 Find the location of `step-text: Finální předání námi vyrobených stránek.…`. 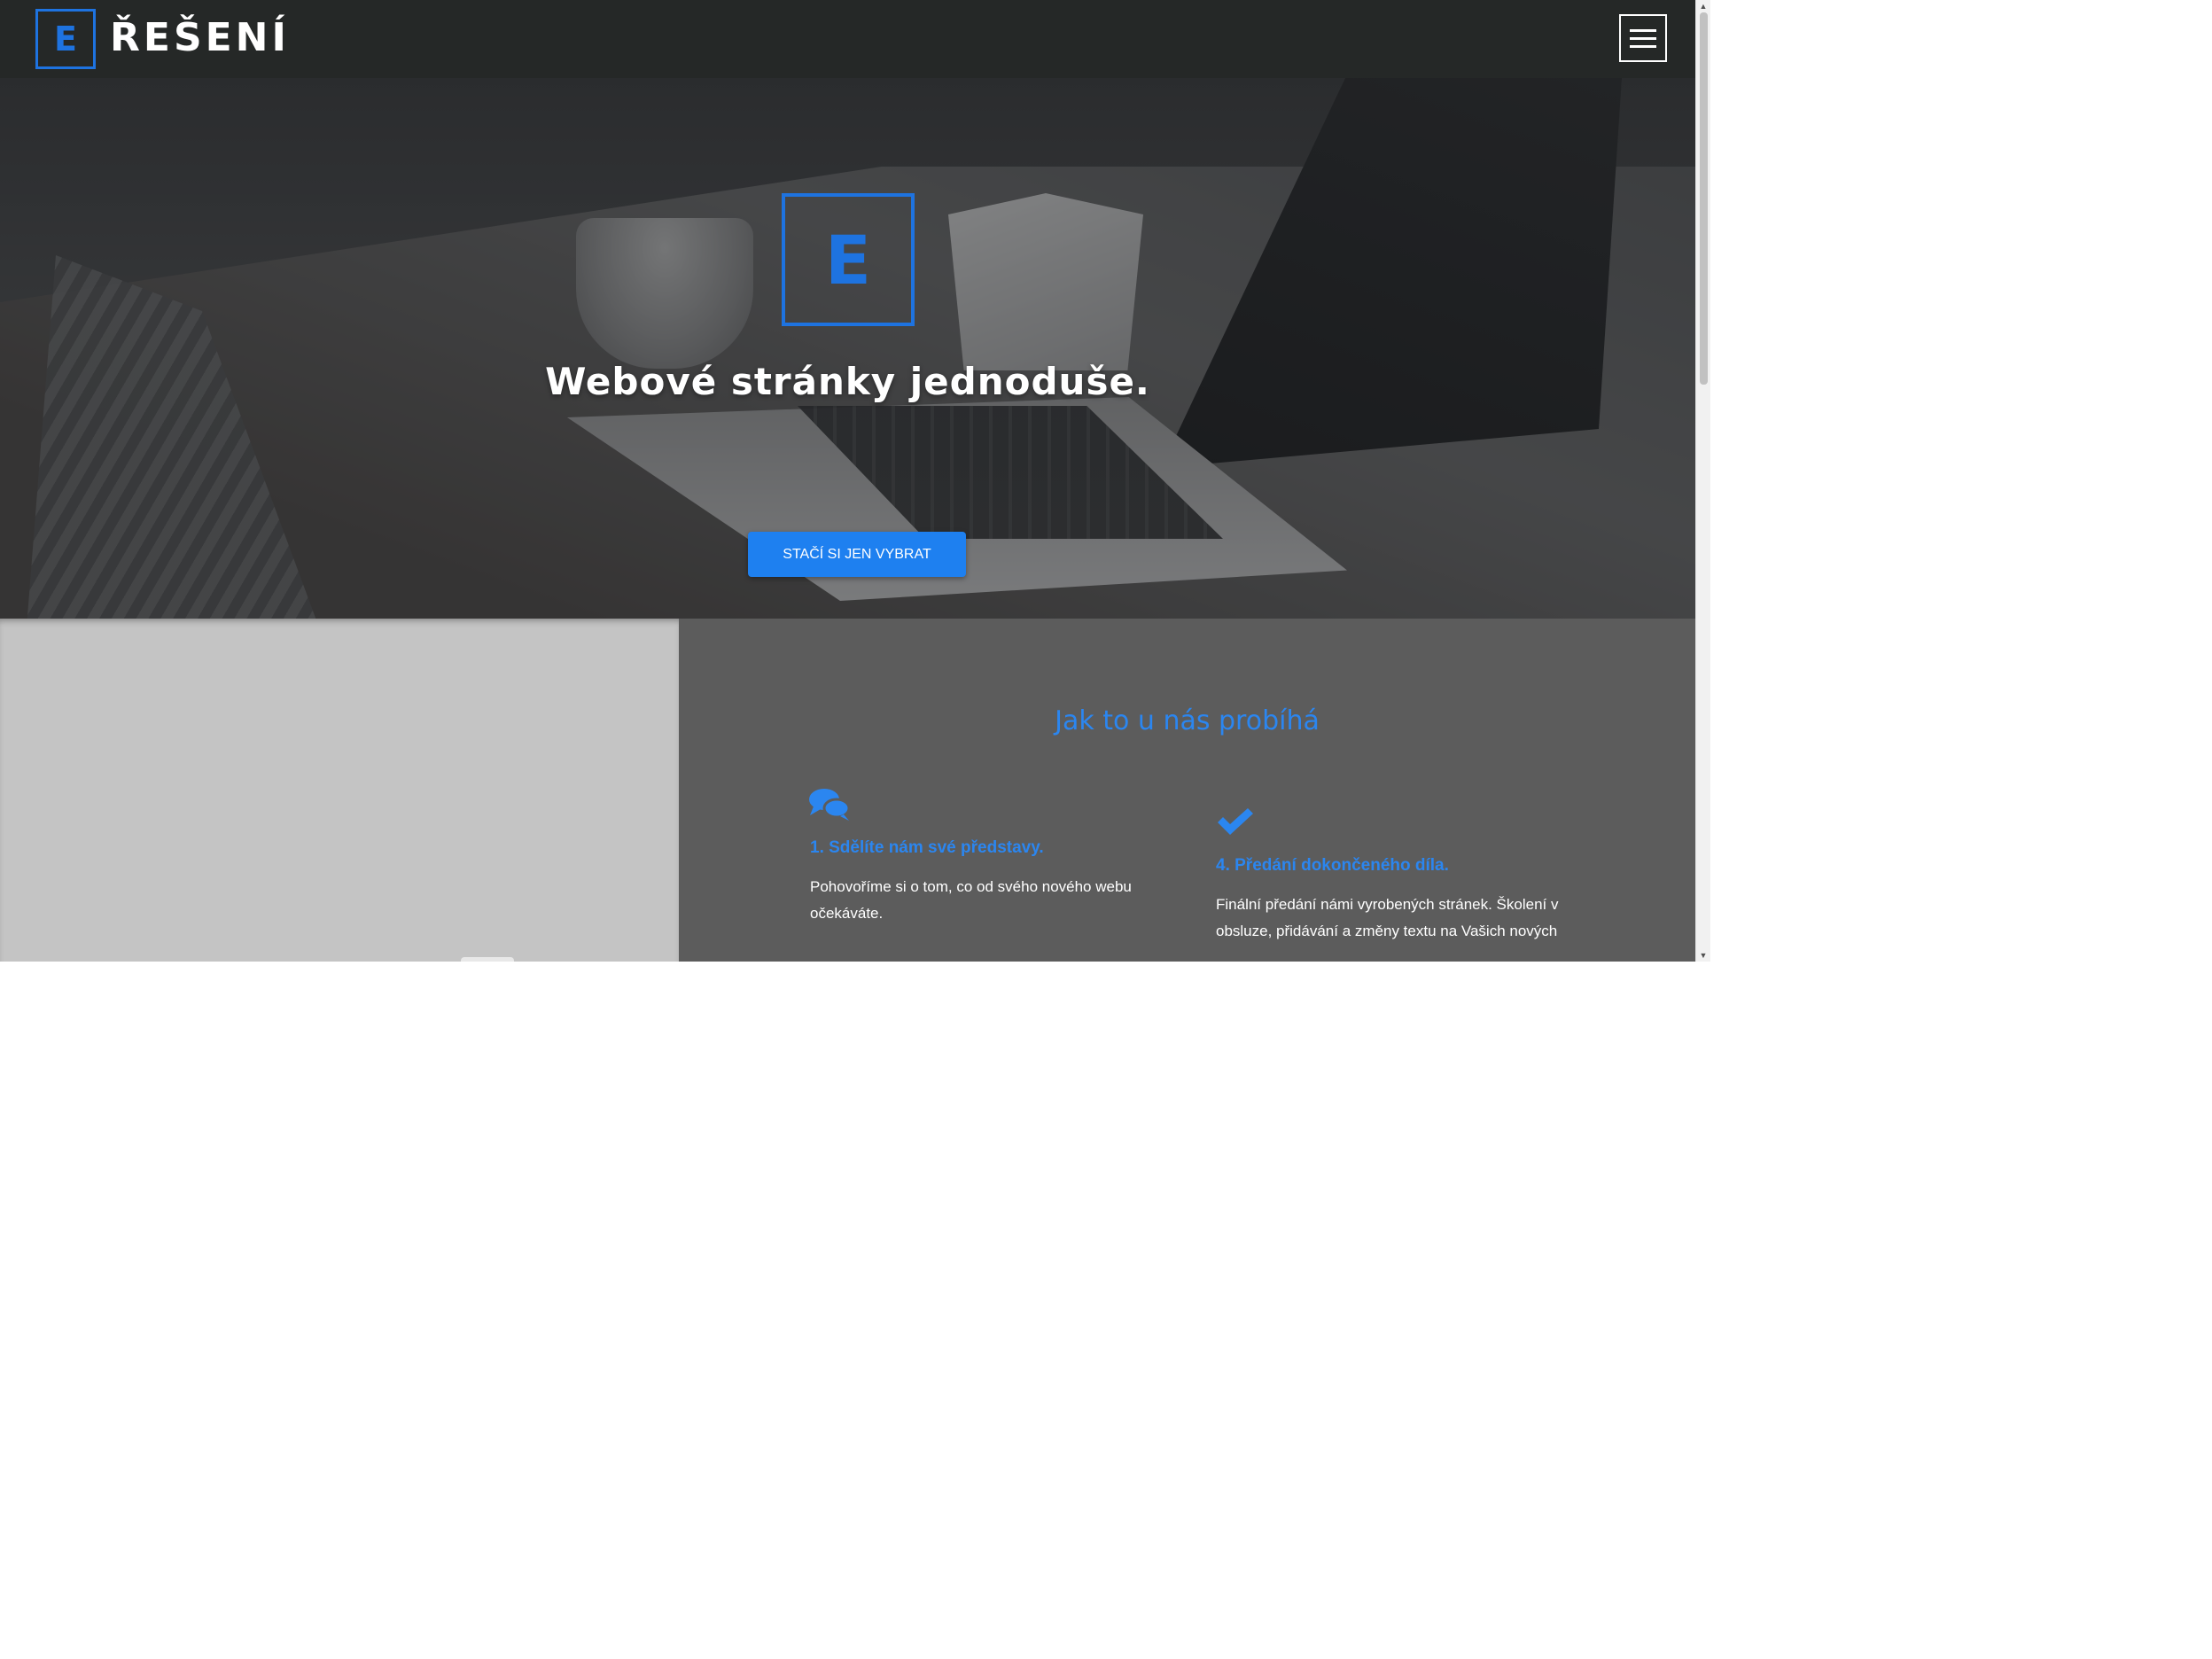

step-text: Finální předání námi vyrobených stránek.… is located at coordinates (1387, 918).